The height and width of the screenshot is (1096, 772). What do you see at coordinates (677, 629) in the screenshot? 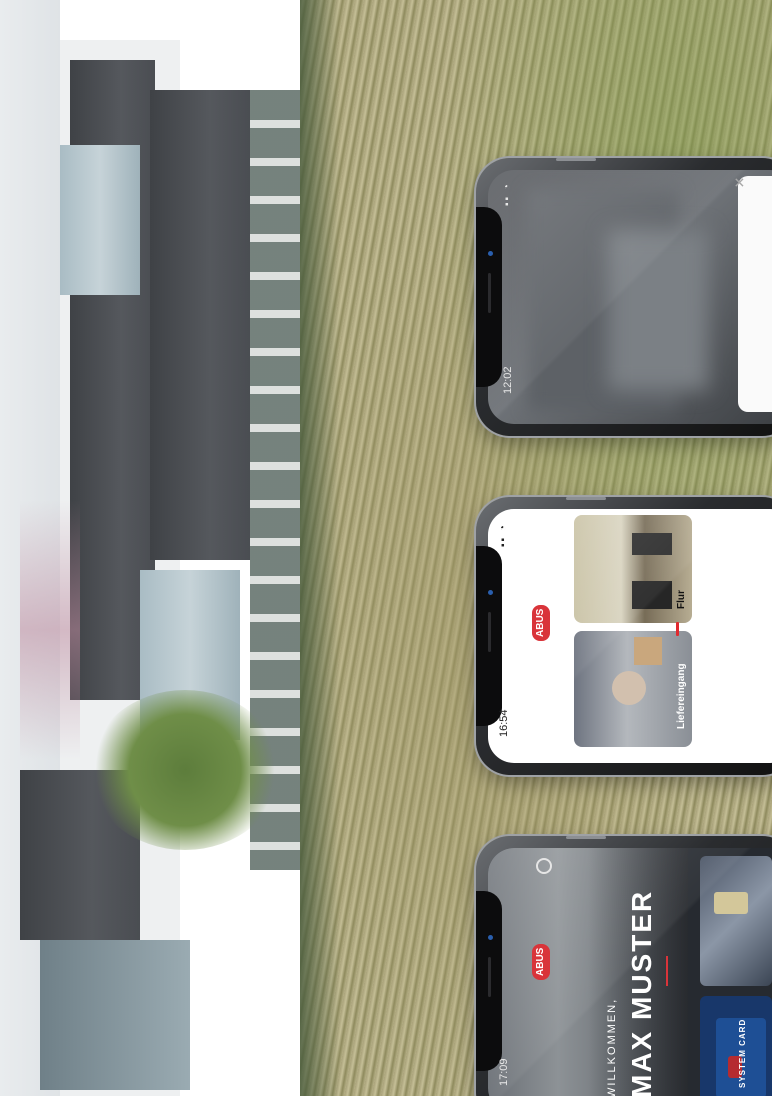
I see `camera-status-indicator` at bounding box center [677, 629].